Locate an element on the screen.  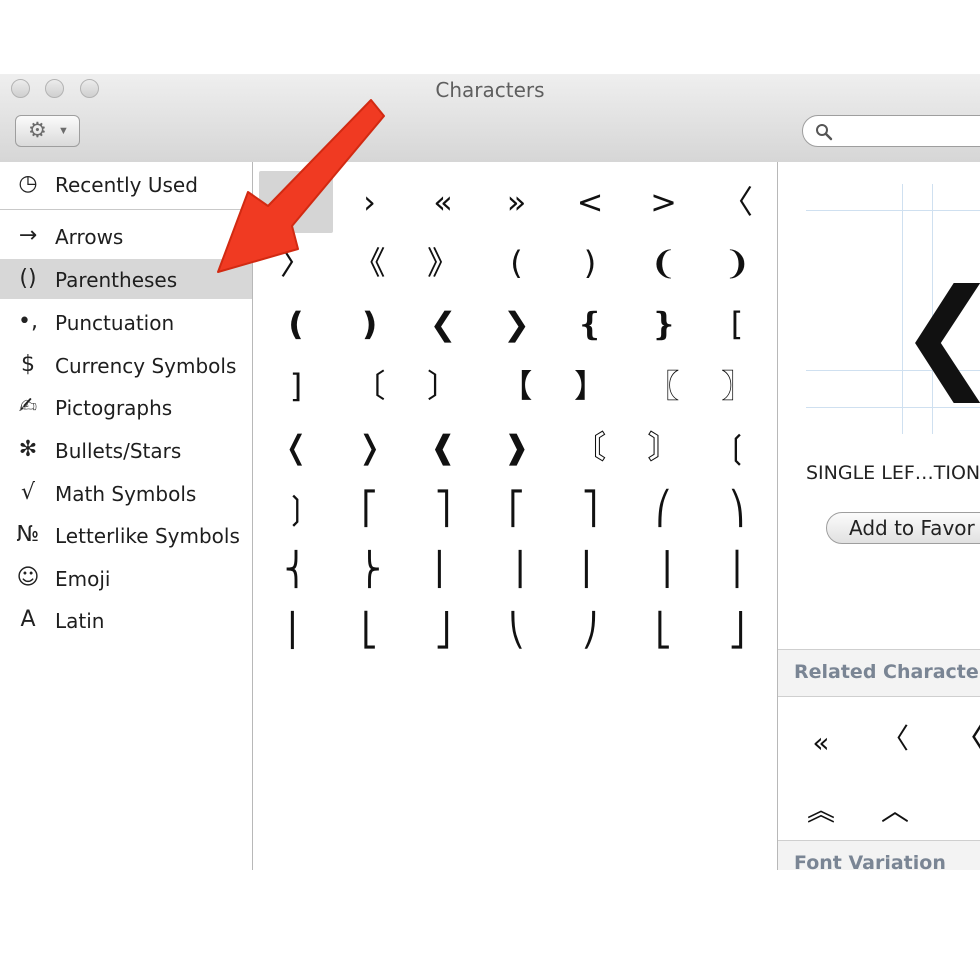
character-cell: 〗 is located at coordinates (737, 386).